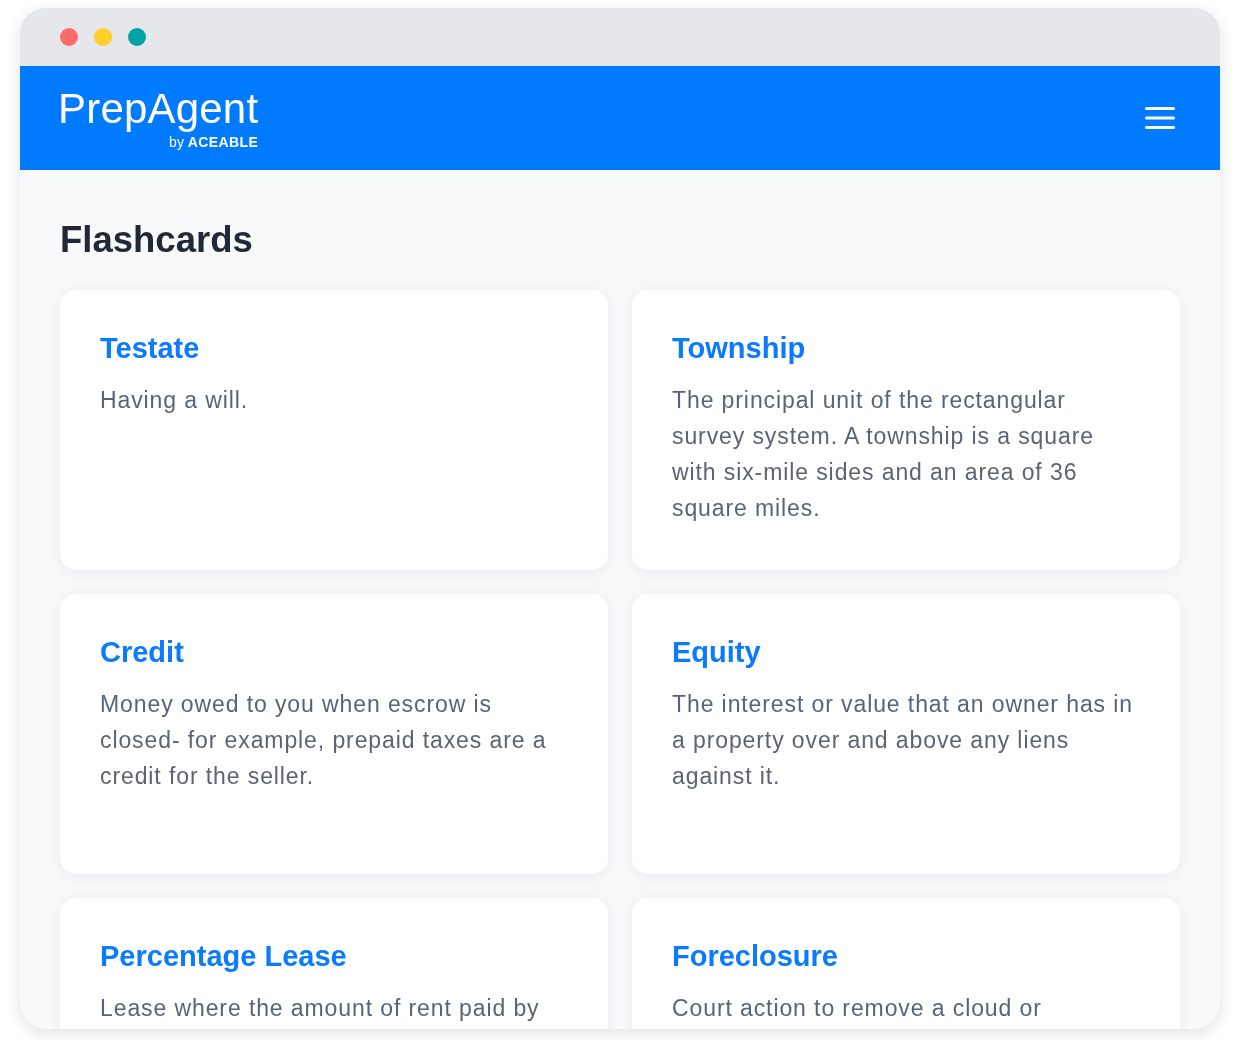  Describe the element at coordinates (142, 652) in the screenshot. I see `card-term: Credit` at that location.